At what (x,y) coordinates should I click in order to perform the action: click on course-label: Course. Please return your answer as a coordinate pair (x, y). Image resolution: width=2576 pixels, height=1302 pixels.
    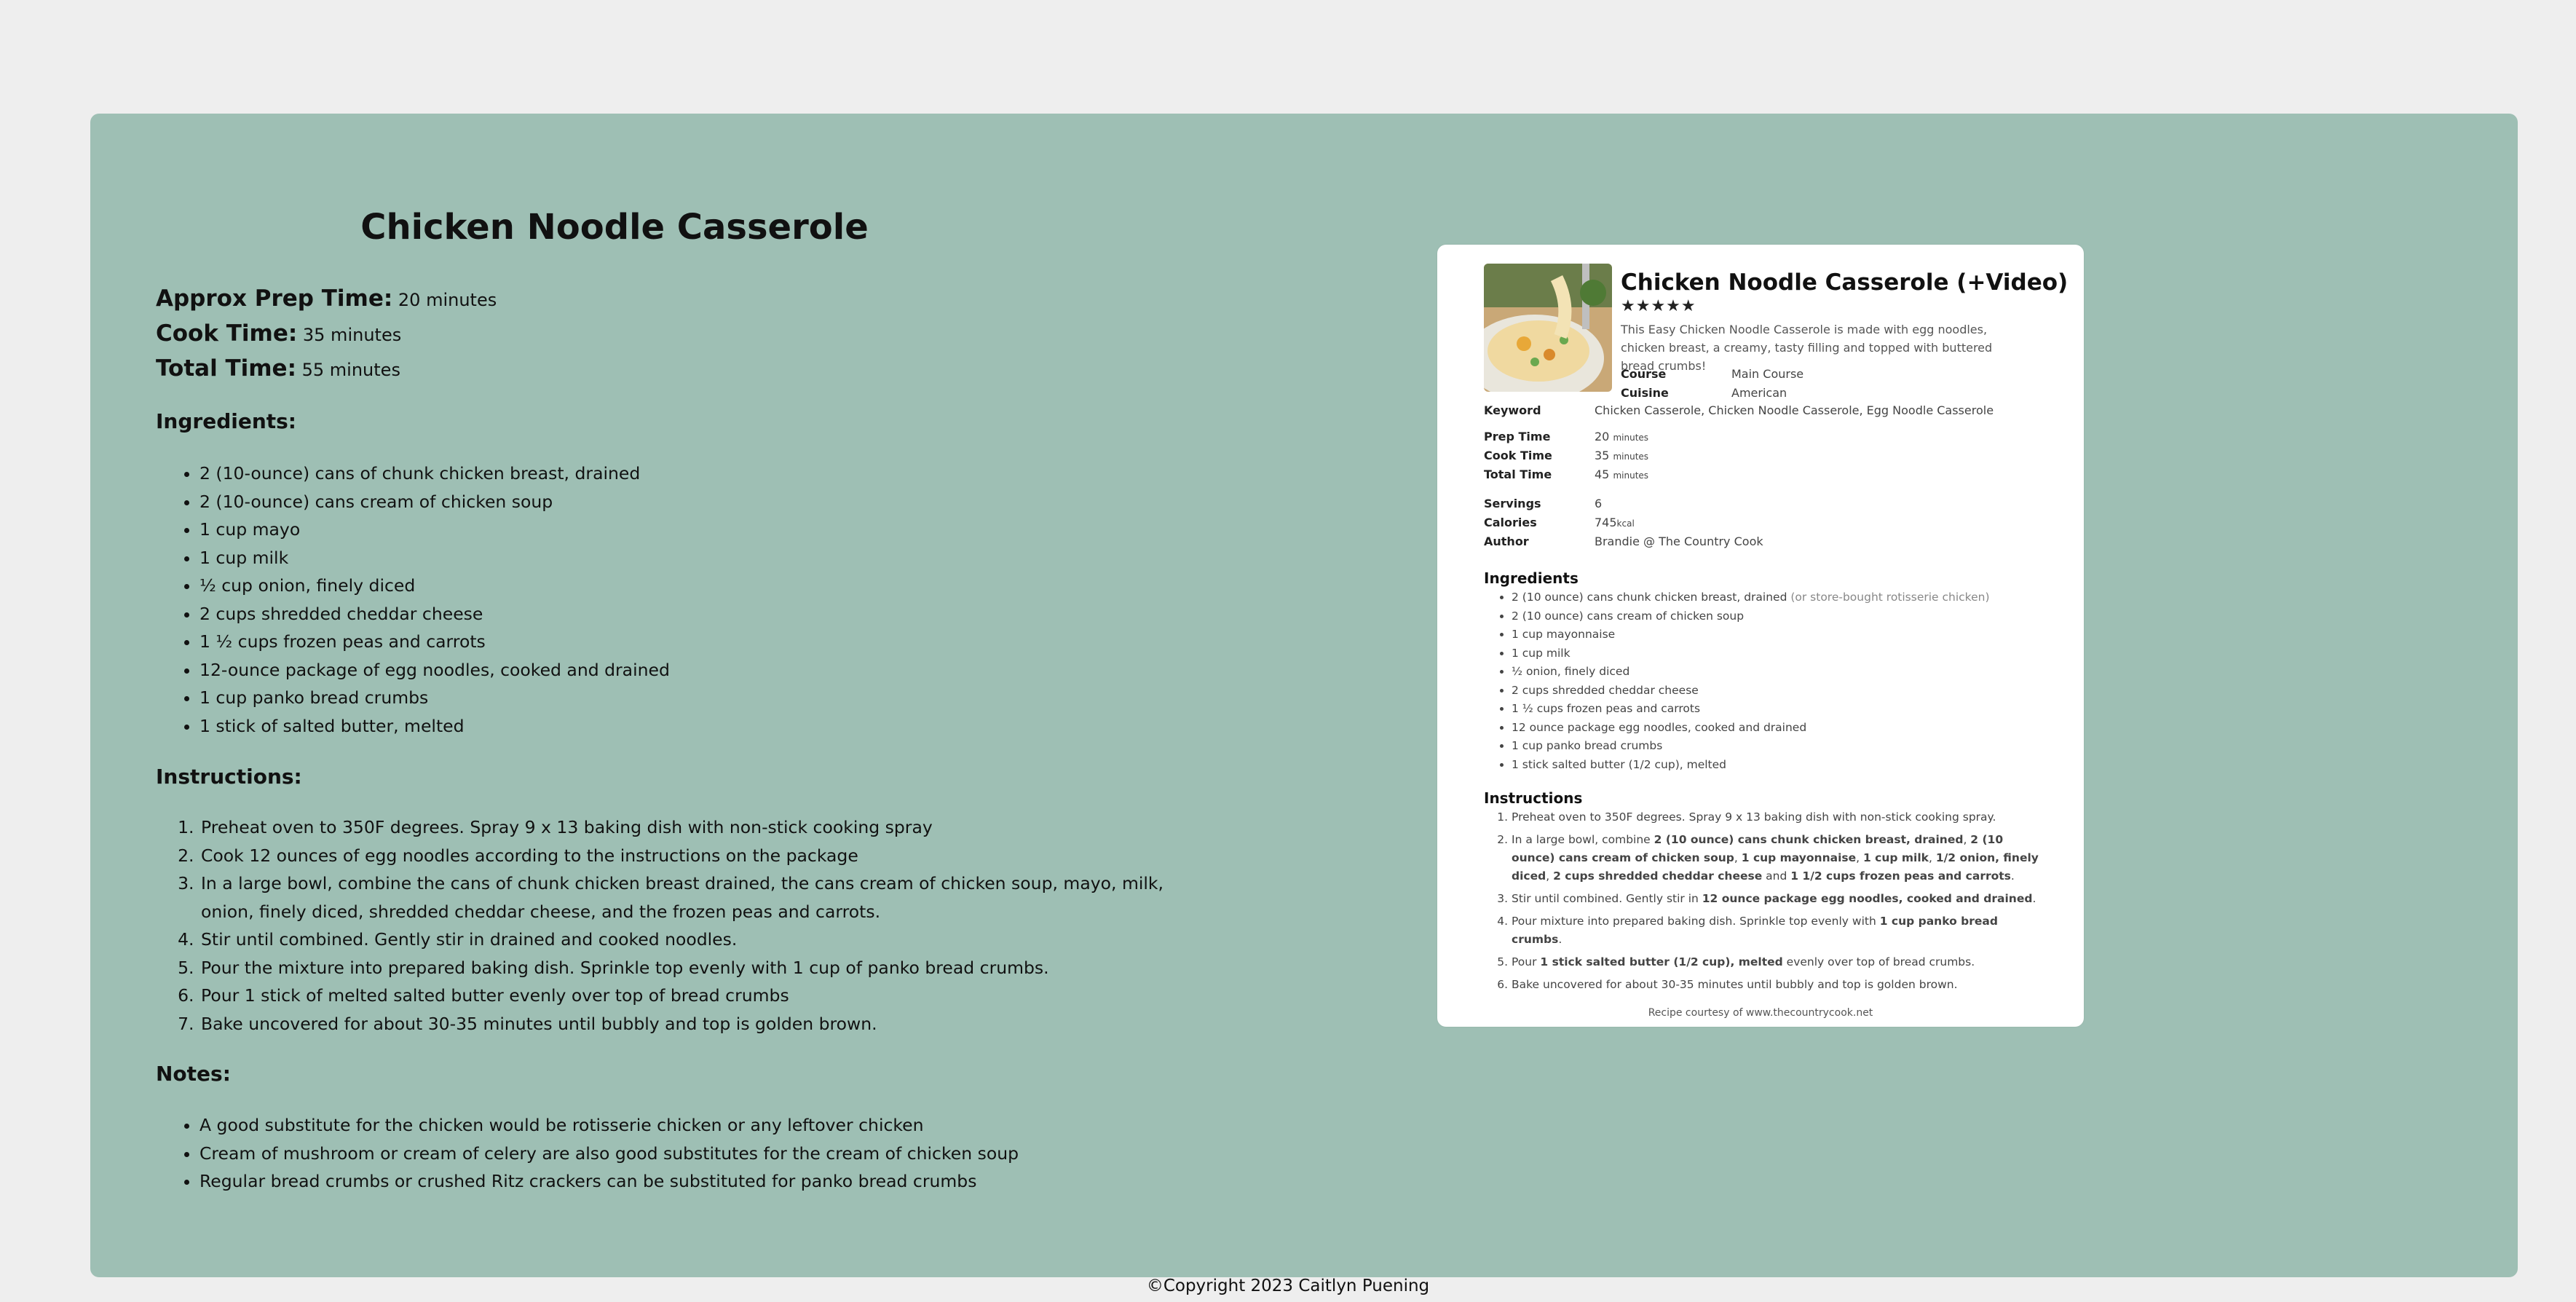
    Looking at the image, I should click on (1644, 374).